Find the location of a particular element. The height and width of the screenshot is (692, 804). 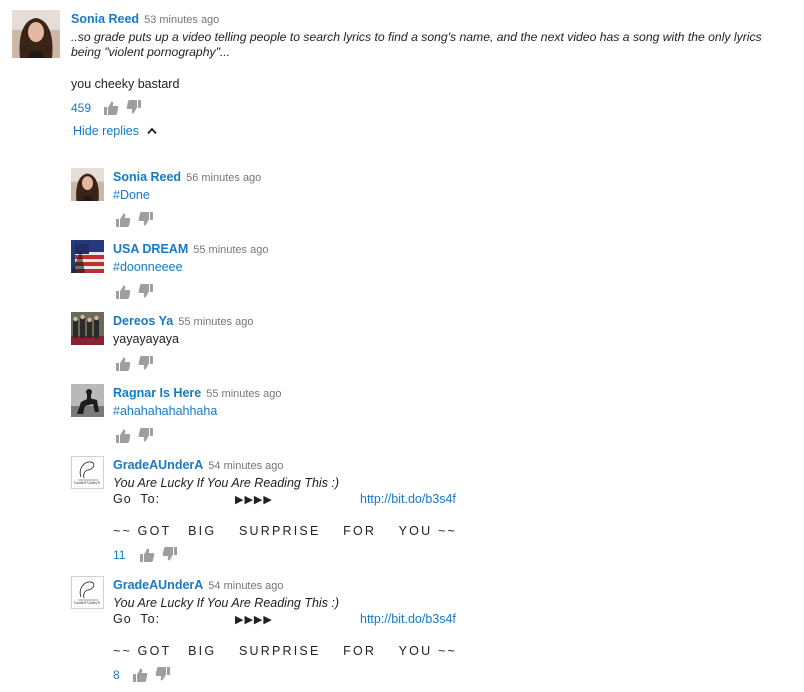

comment-time: 53 minutes ago is located at coordinates (181, 20).